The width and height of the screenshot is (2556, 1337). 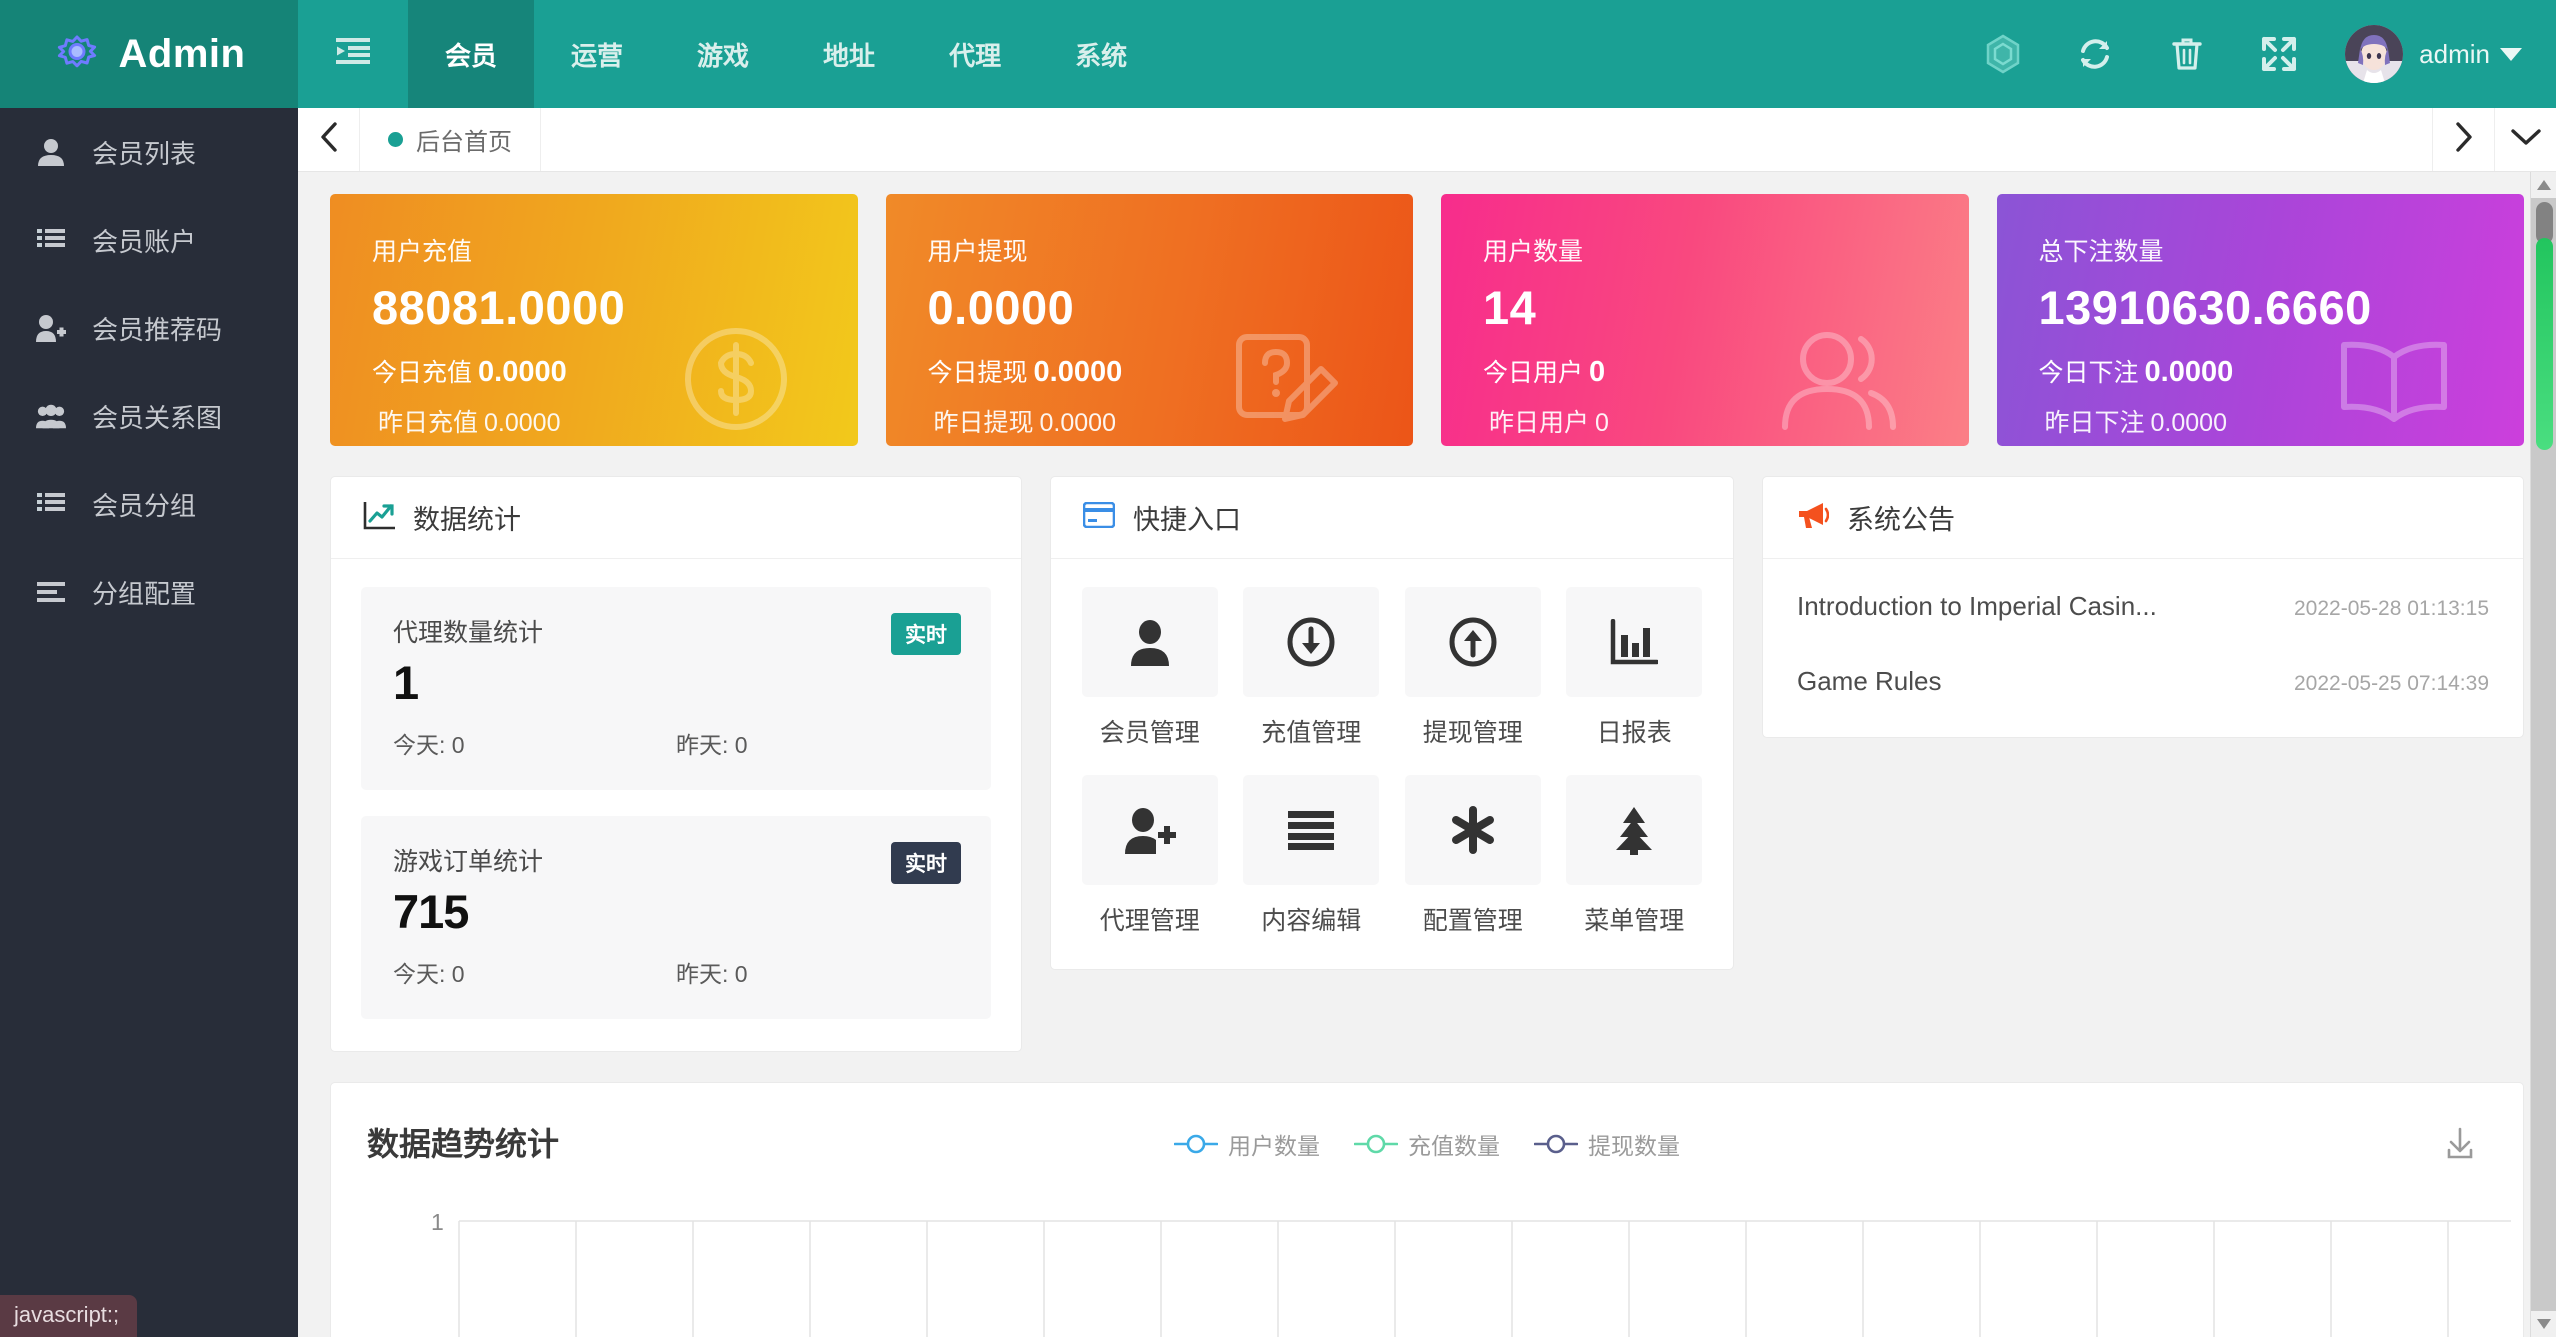 What do you see at coordinates (2463, 139) in the screenshot?
I see `tab-scroll-next-button` at bounding box center [2463, 139].